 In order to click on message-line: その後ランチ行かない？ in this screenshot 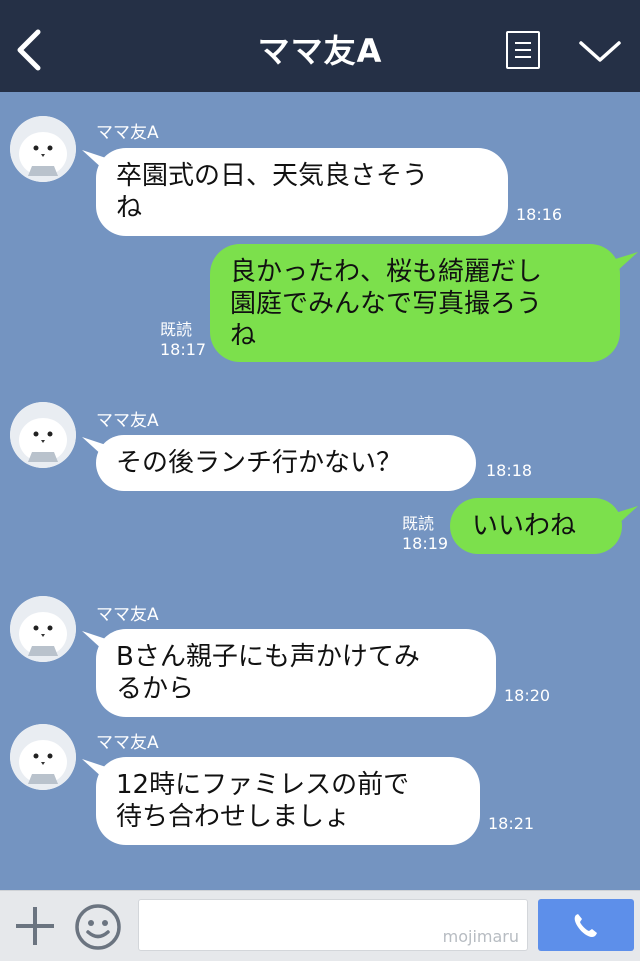, I will do `click(259, 463)`.